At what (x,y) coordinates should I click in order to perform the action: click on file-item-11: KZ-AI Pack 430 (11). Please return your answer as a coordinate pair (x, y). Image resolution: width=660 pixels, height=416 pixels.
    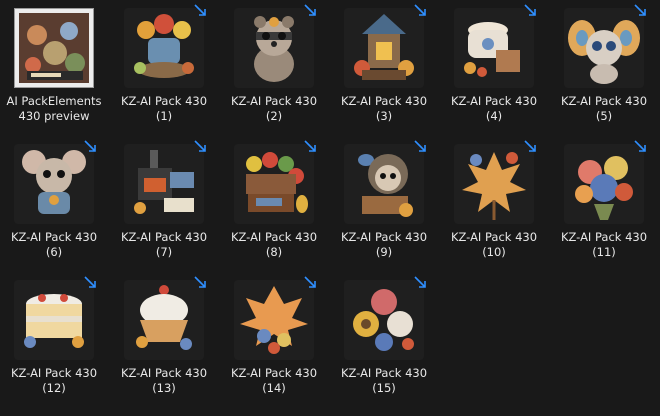
    Looking at the image, I should click on (604, 200).